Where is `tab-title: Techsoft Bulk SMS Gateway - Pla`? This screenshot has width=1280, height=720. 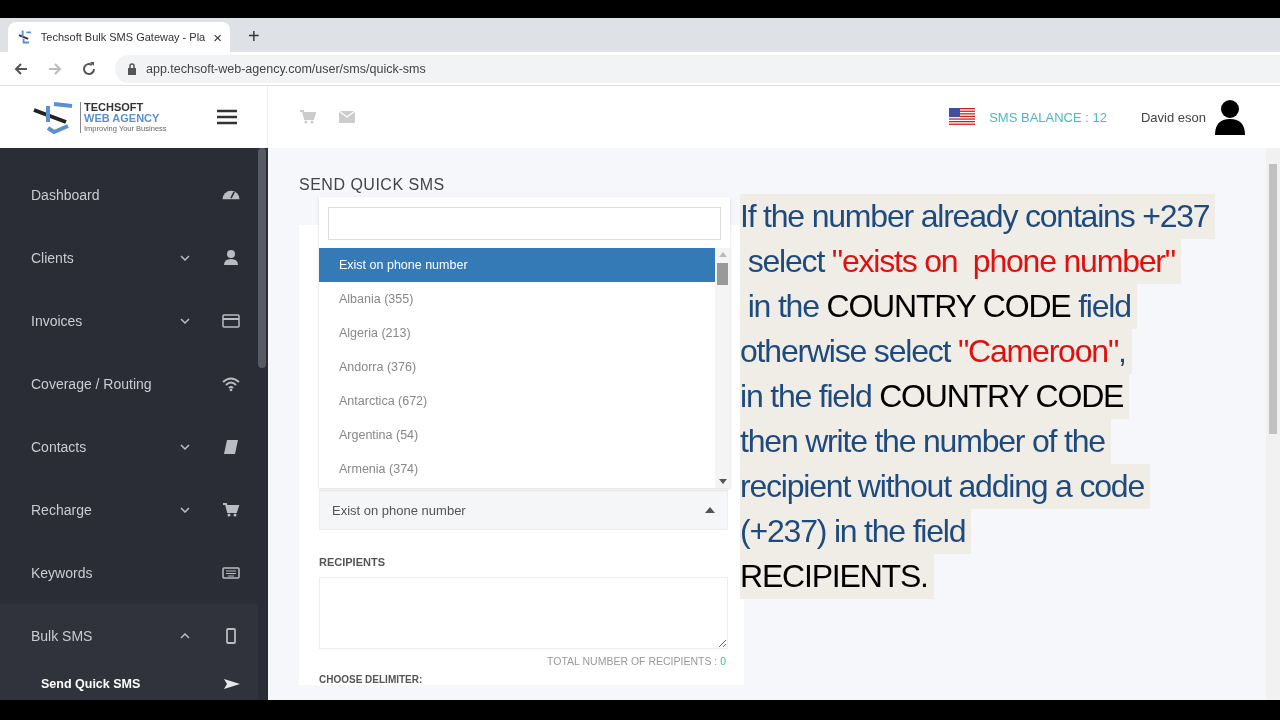 tab-title: Techsoft Bulk SMS Gateway - Pla is located at coordinates (123, 37).